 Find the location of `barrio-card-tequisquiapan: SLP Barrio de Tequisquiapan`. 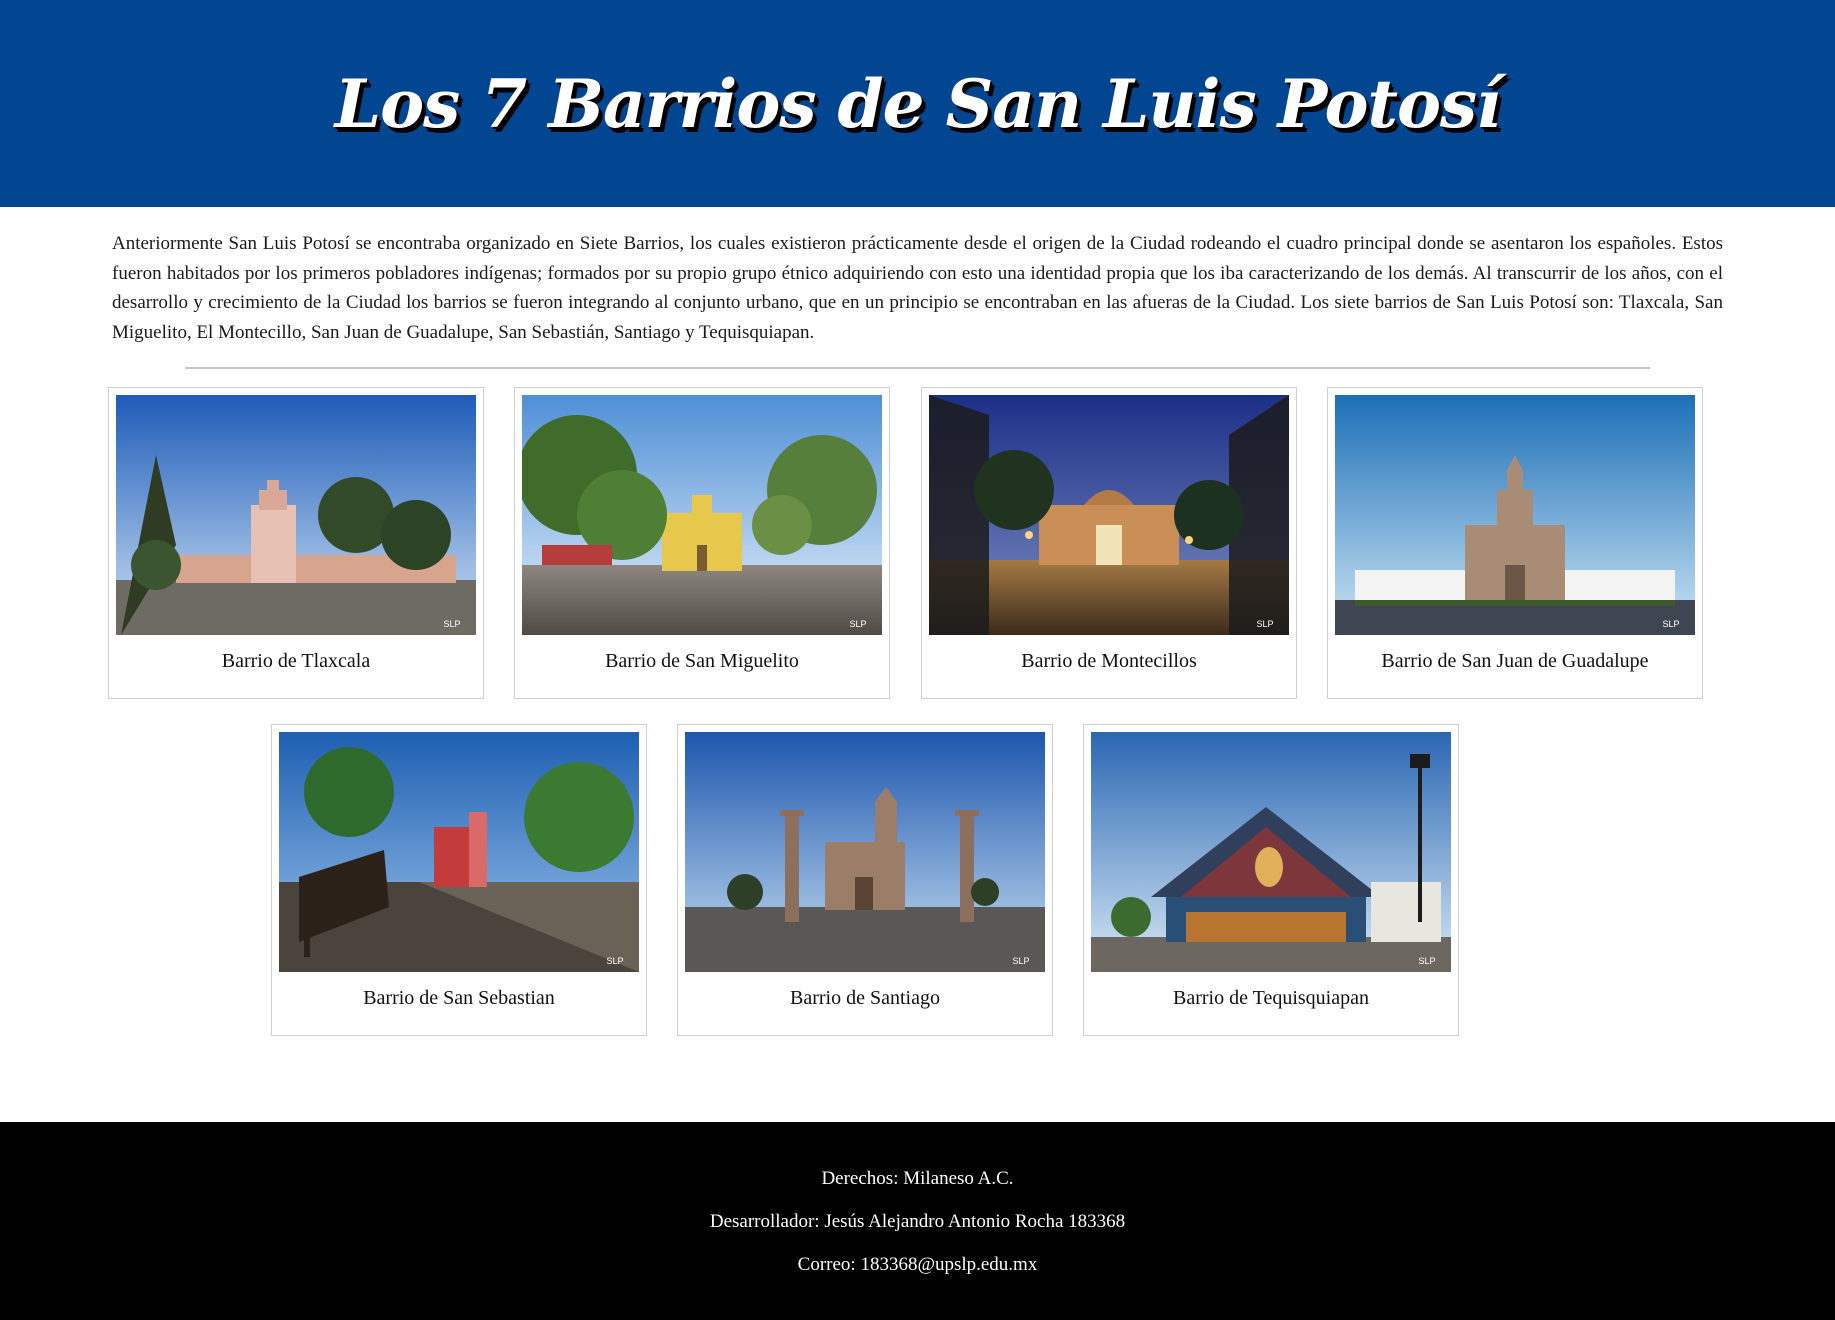

barrio-card-tequisquiapan: SLP Barrio de Tequisquiapan is located at coordinates (1271, 880).